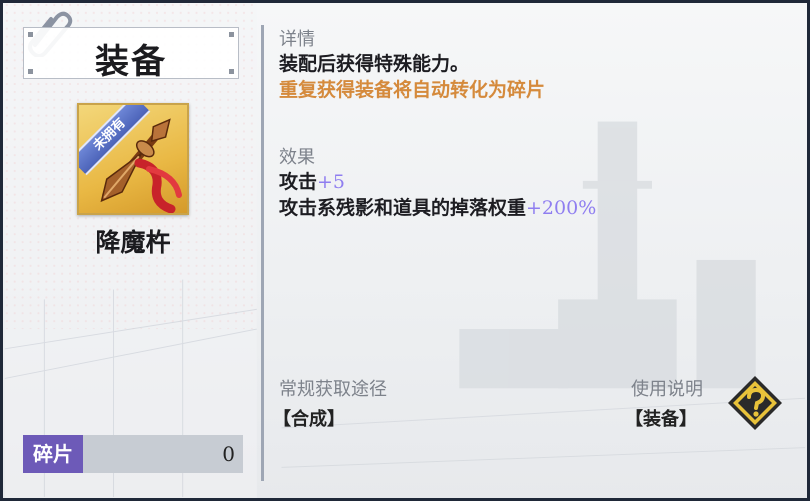 The image size is (810, 501). Describe the element at coordinates (133, 159) in the screenshot. I see `item-card: 未拥有` at that location.